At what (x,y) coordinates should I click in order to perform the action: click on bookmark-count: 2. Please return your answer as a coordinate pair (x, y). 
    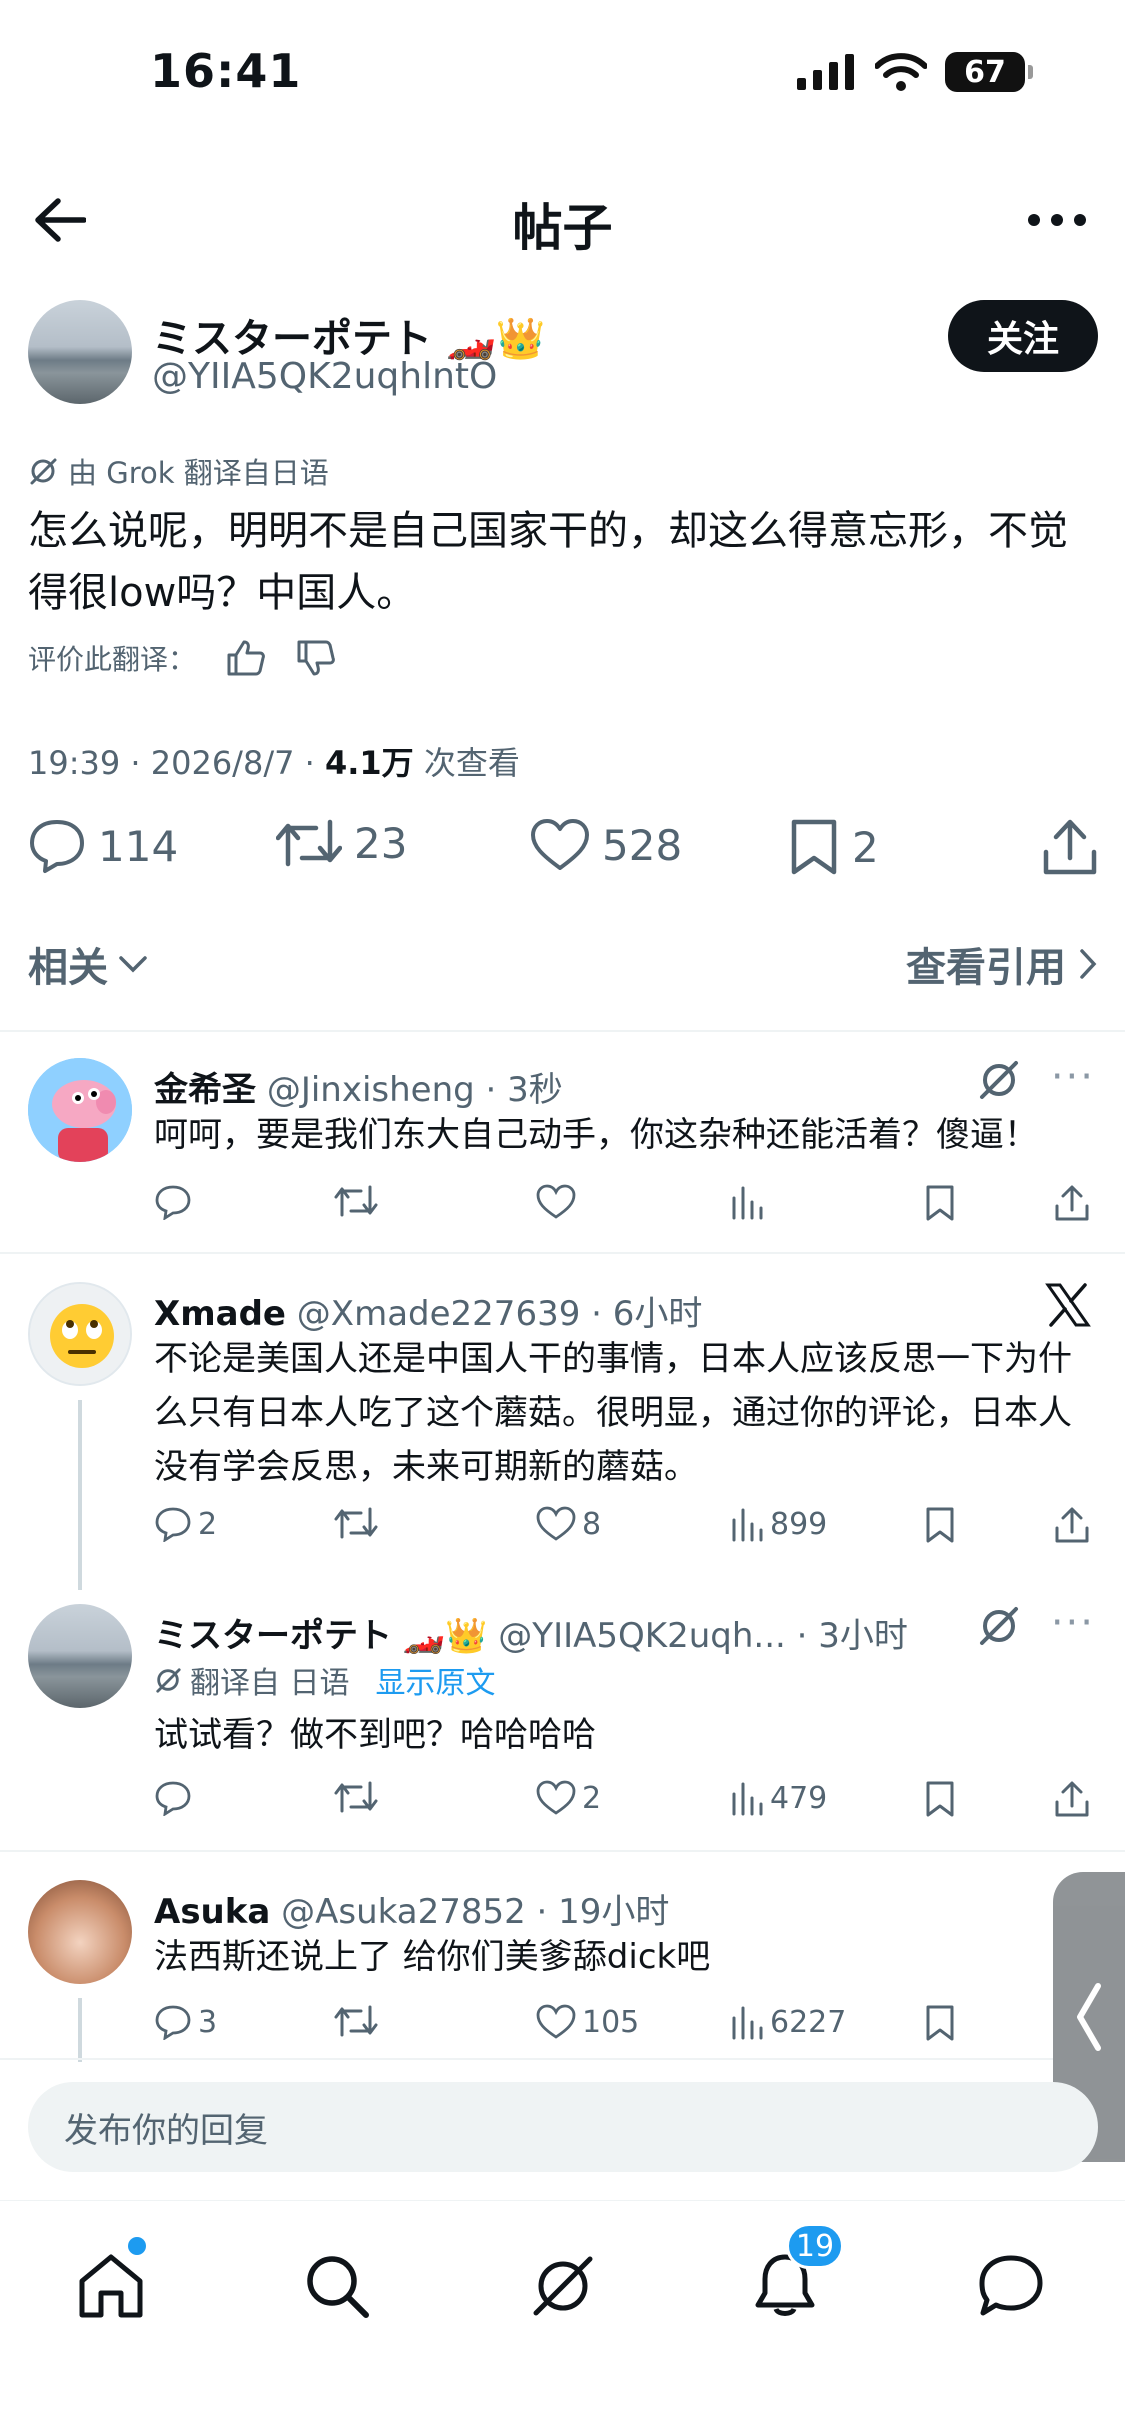
    Looking at the image, I should click on (865, 847).